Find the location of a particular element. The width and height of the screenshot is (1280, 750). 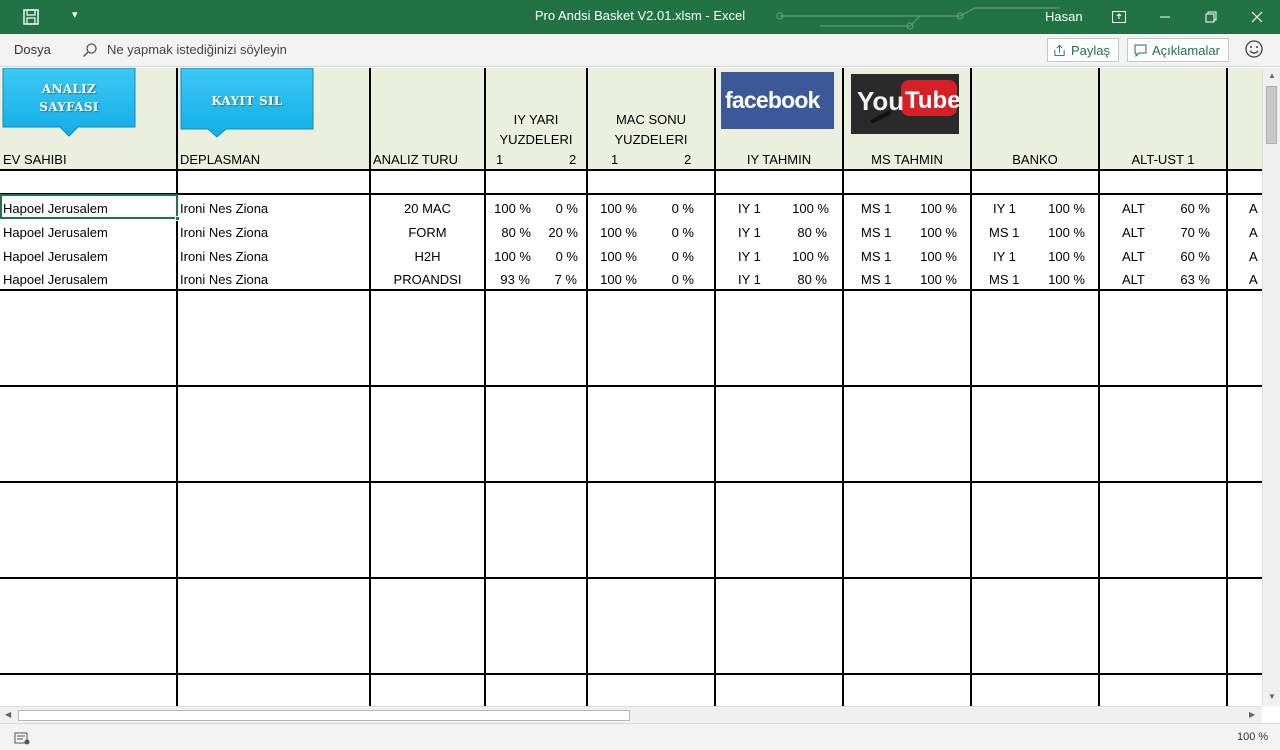

iy1-cell: 93 % is located at coordinates (508, 280).